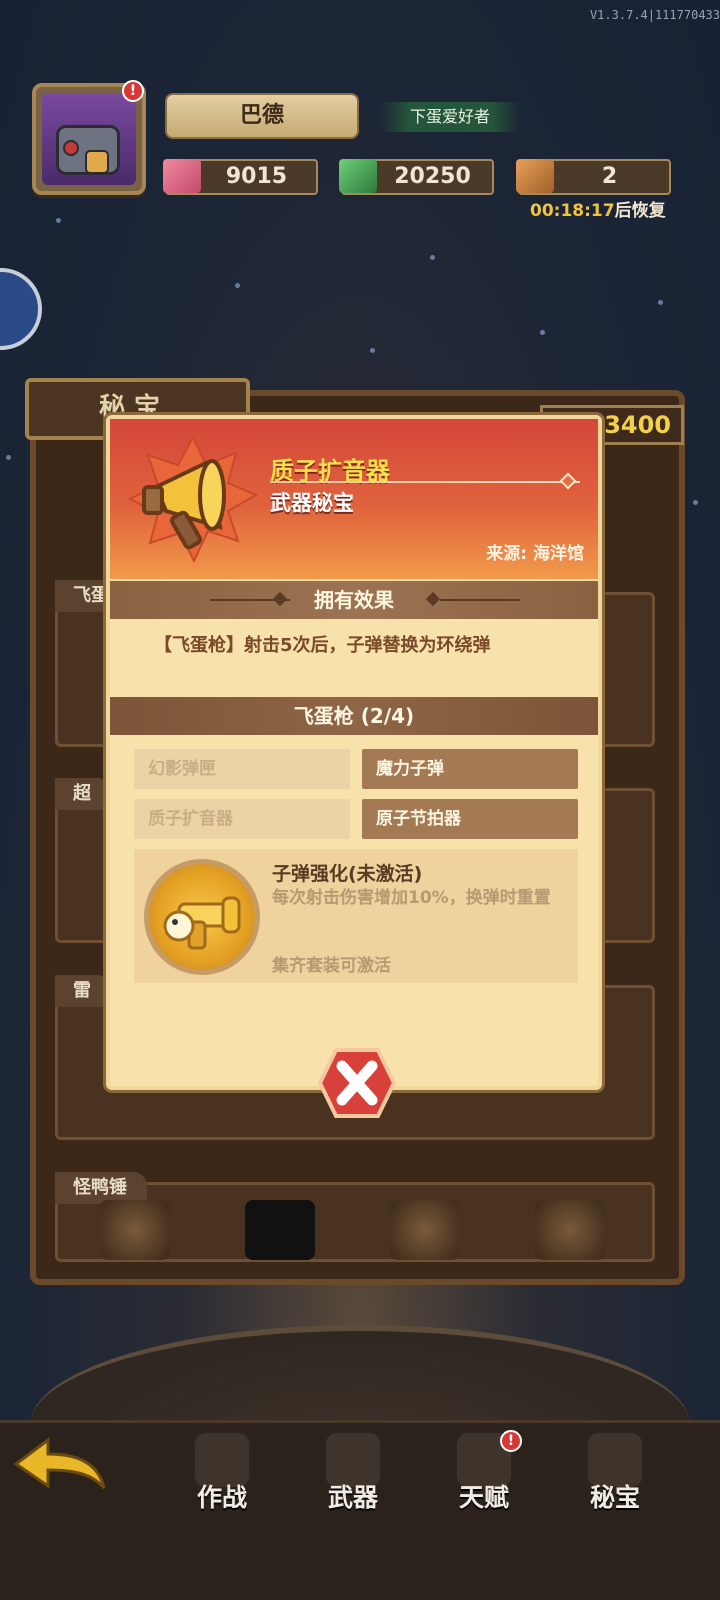  Describe the element at coordinates (312, 503) in the screenshot. I see `item-type: 武器秘宝` at that location.